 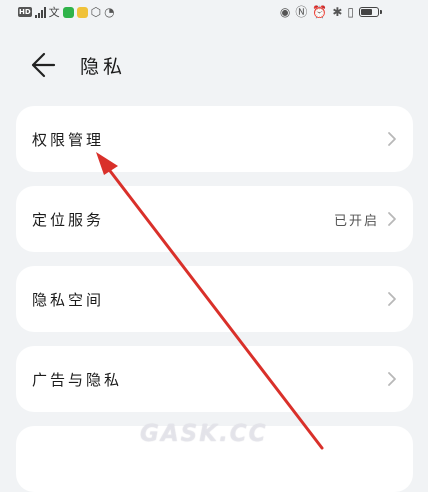 What do you see at coordinates (285, 12) in the screenshot?
I see `eye-icon: ◉` at bounding box center [285, 12].